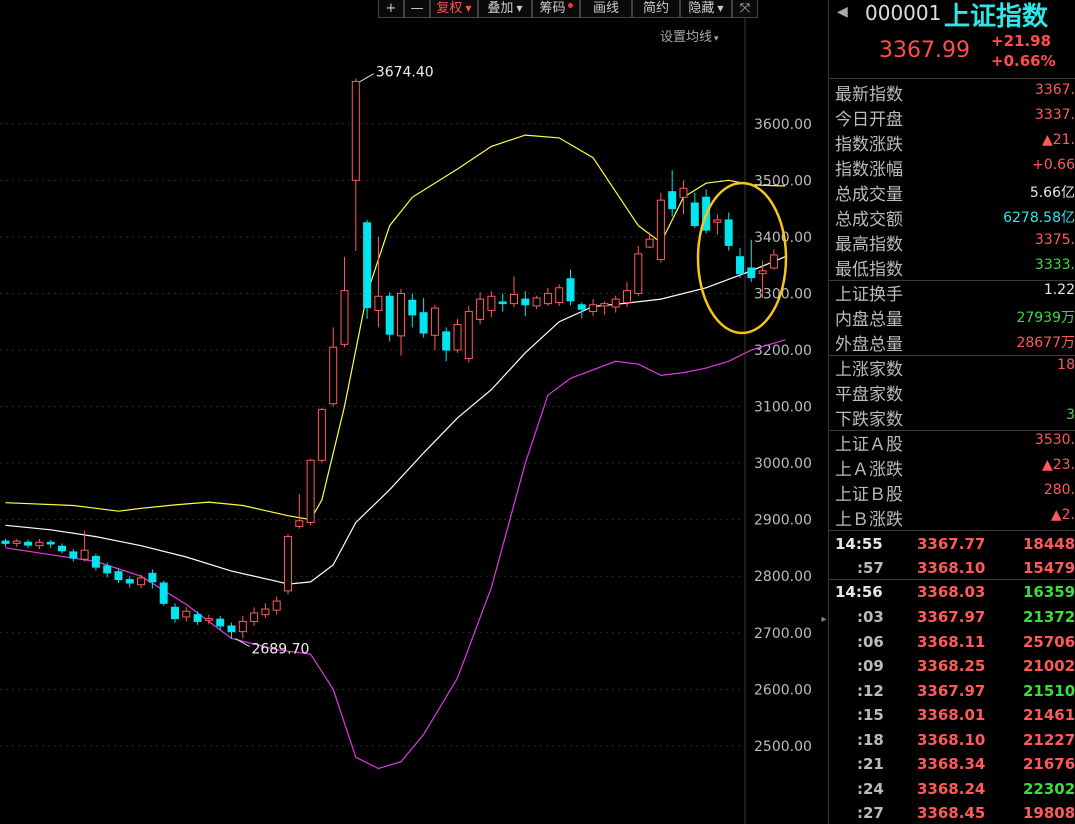  I want to click on stat-value: 3367., so click(1054, 90).